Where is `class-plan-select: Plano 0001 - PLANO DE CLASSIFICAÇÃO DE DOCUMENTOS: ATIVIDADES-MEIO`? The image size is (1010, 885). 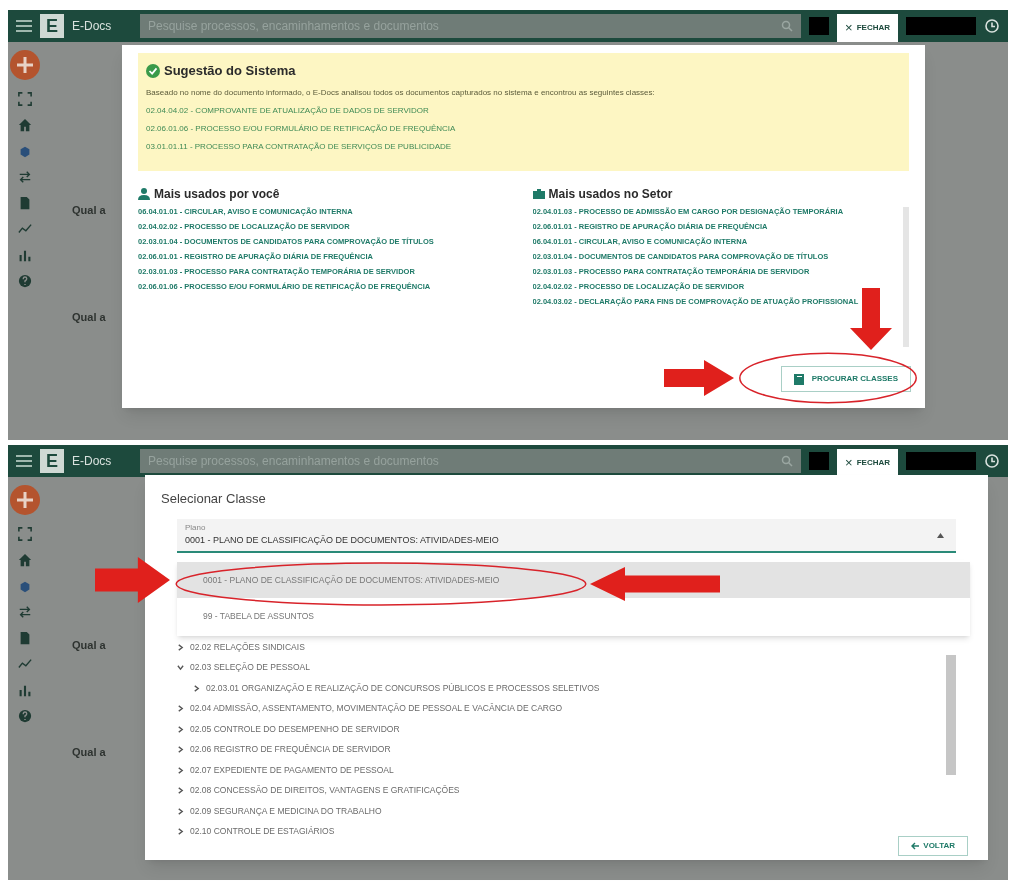
class-plan-select: Plano 0001 - PLANO DE CLASSIFICAÇÃO DE DOCUMENTOS: ATIVIDADES-MEIO is located at coordinates (566, 535).